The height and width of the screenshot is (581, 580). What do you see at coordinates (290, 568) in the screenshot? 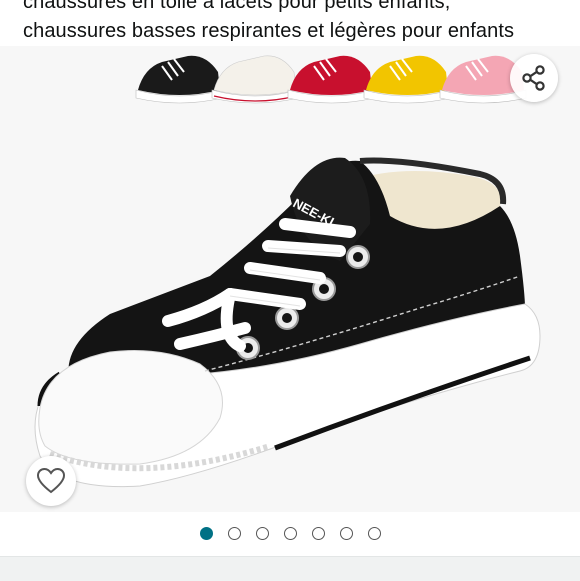
I see `section-divider` at bounding box center [290, 568].